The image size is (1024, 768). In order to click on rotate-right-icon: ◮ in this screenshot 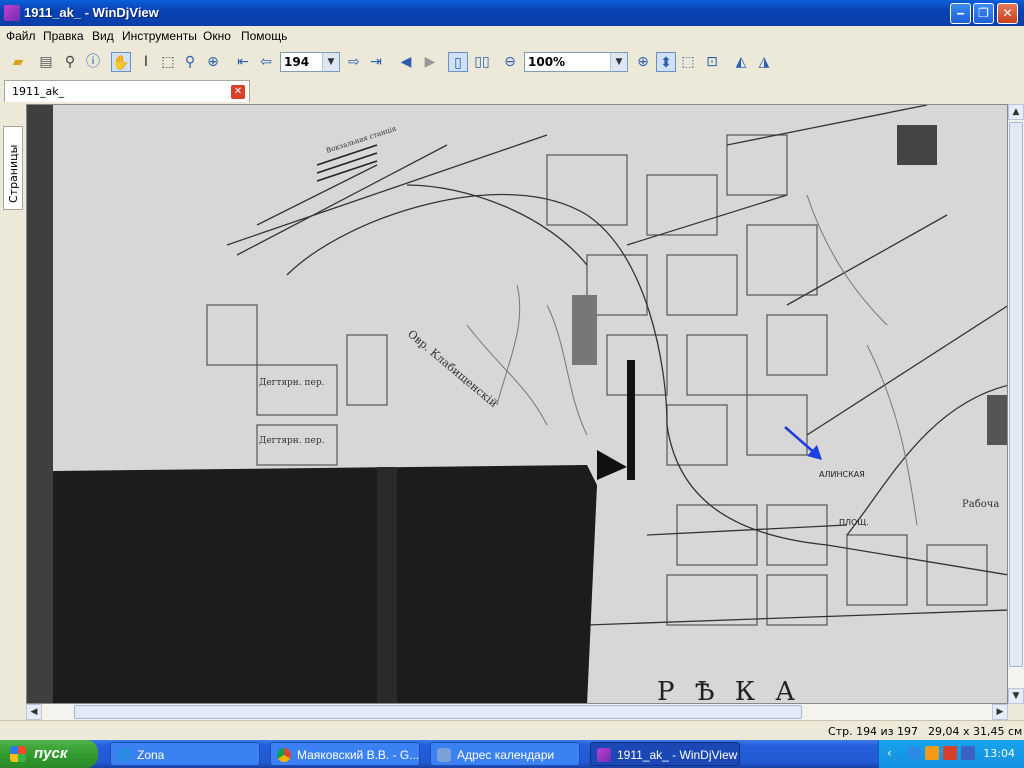, I will do `click(764, 62)`.